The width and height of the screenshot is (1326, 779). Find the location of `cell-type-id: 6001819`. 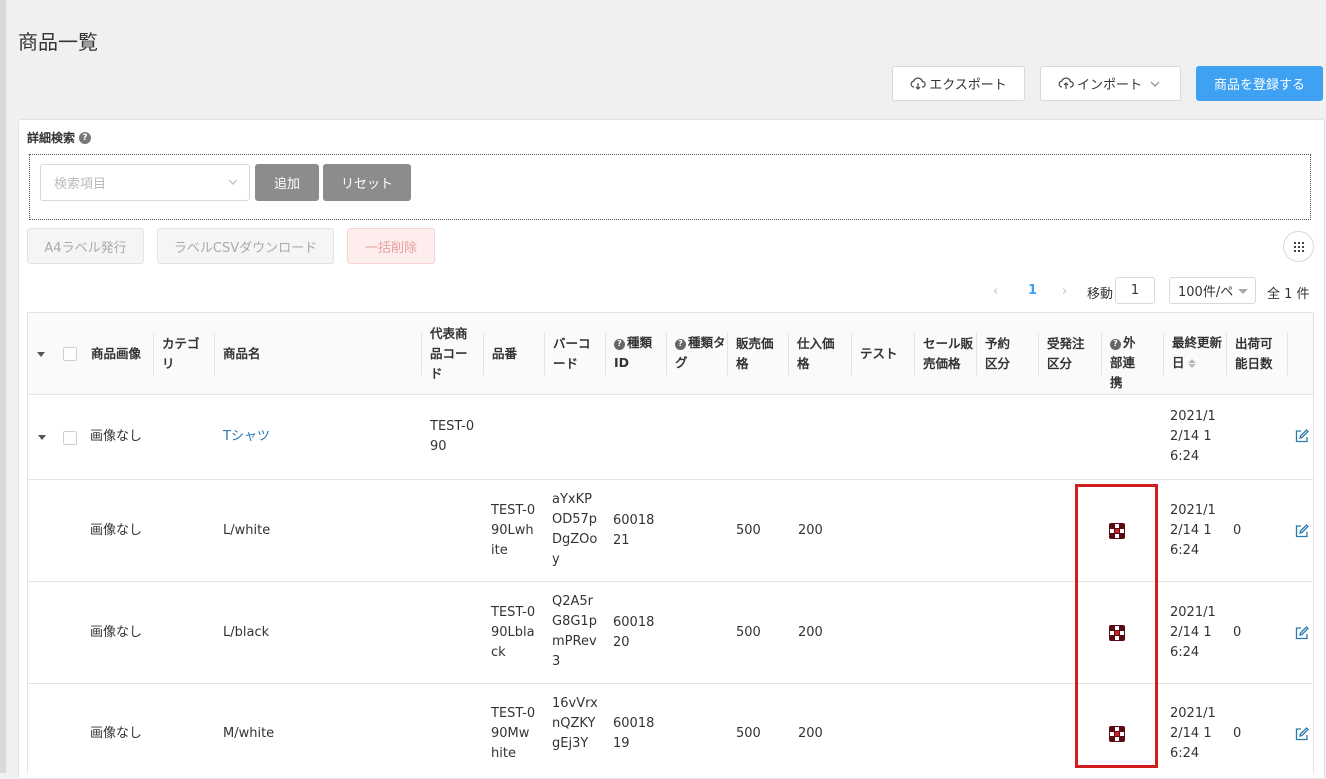

cell-type-id: 6001819 is located at coordinates (634, 733).